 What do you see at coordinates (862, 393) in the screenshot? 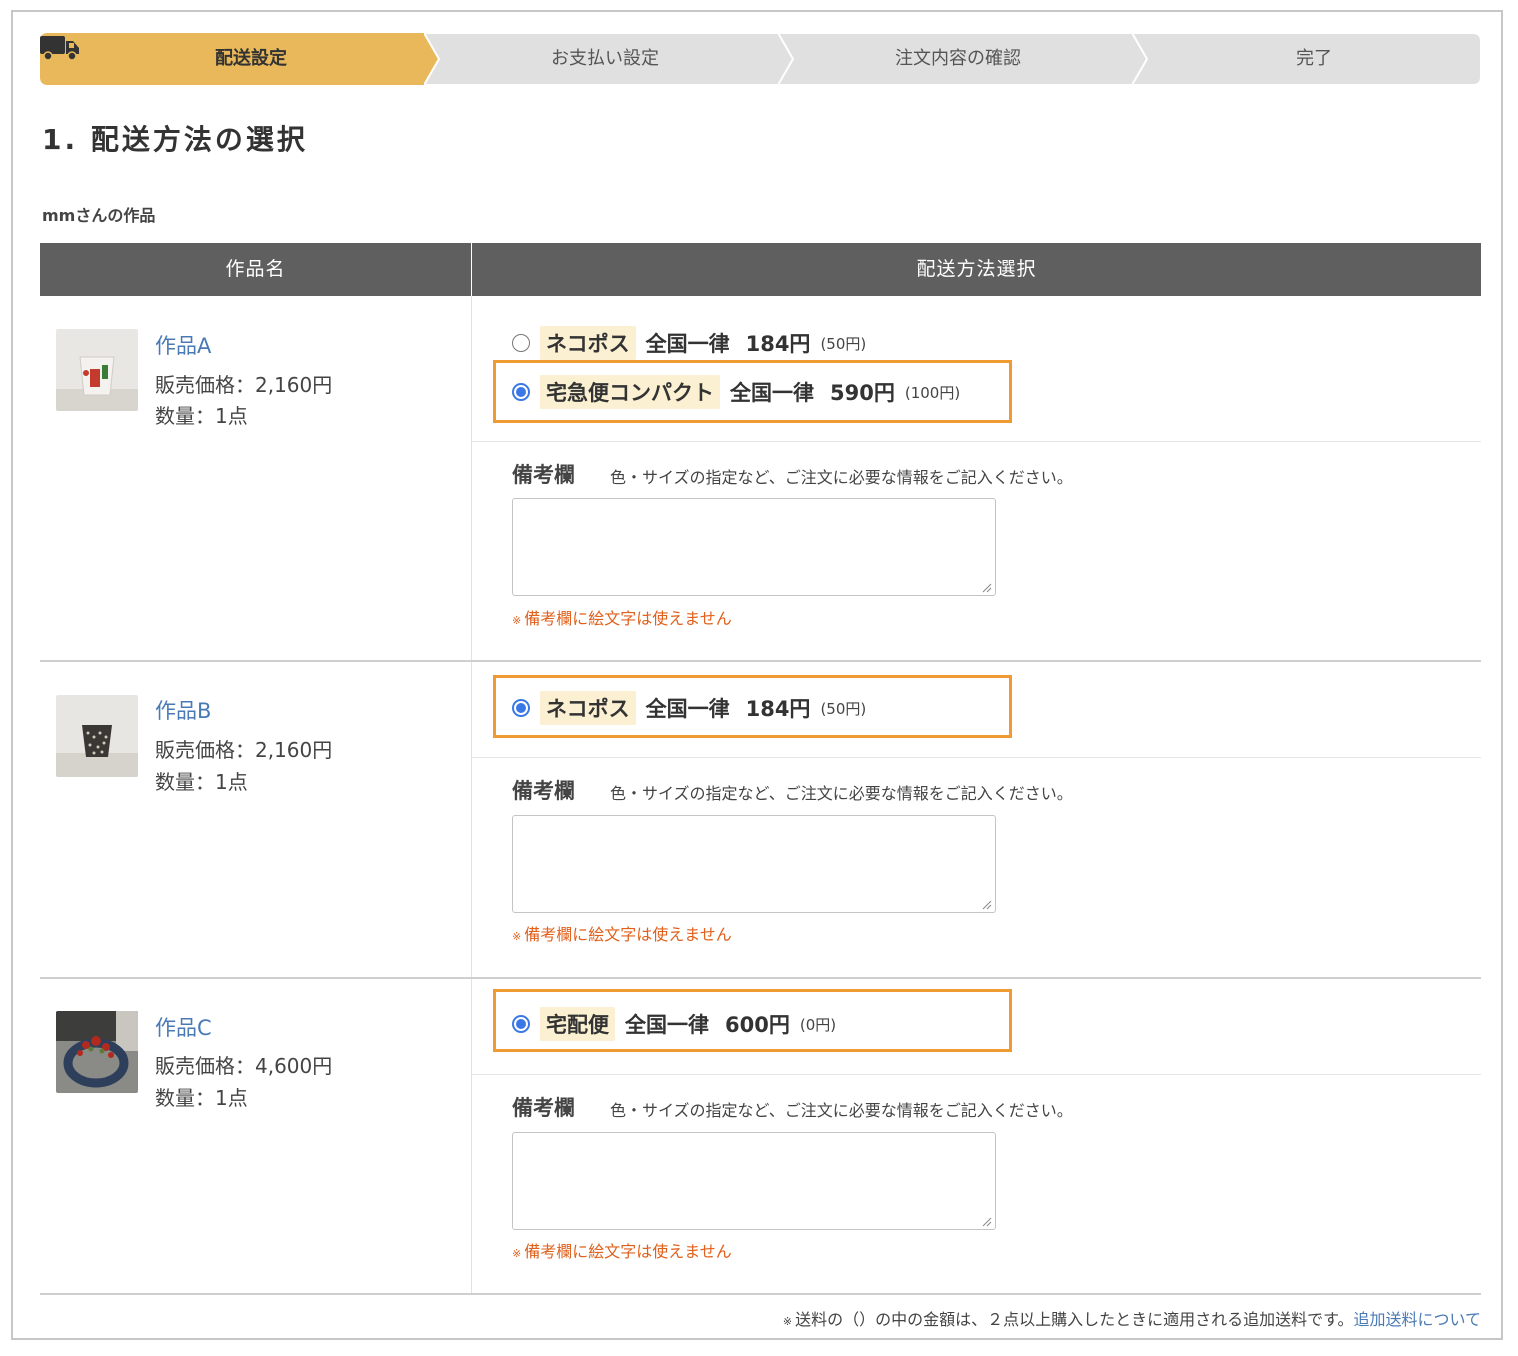
I see `shipping-price: 590円` at bounding box center [862, 393].